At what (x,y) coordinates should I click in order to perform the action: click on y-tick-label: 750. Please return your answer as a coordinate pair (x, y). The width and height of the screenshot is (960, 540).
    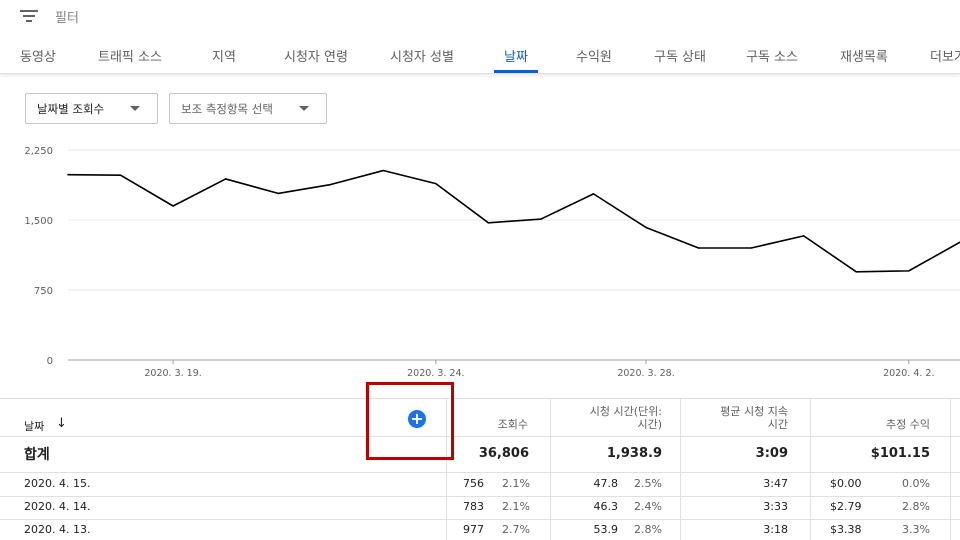
    Looking at the image, I should click on (43, 291).